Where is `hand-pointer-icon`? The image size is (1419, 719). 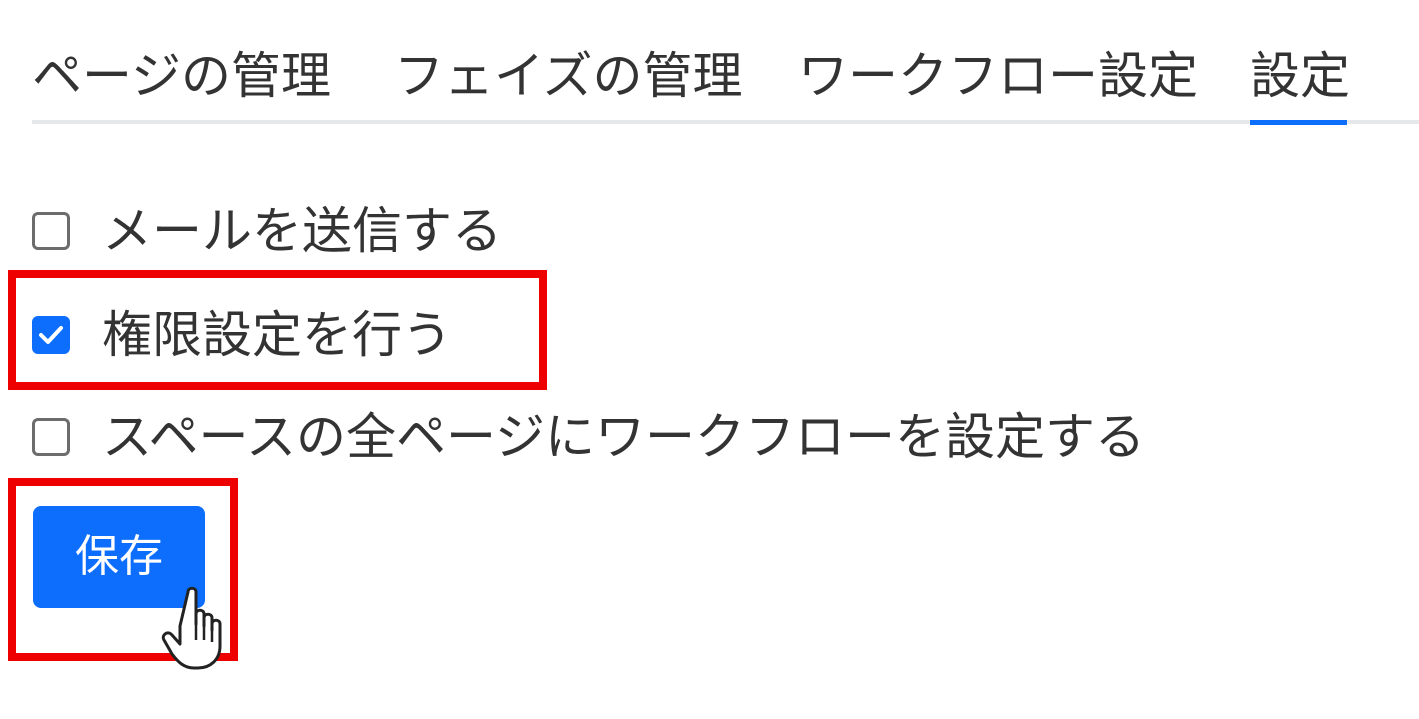
hand-pointer-icon is located at coordinates (191, 628).